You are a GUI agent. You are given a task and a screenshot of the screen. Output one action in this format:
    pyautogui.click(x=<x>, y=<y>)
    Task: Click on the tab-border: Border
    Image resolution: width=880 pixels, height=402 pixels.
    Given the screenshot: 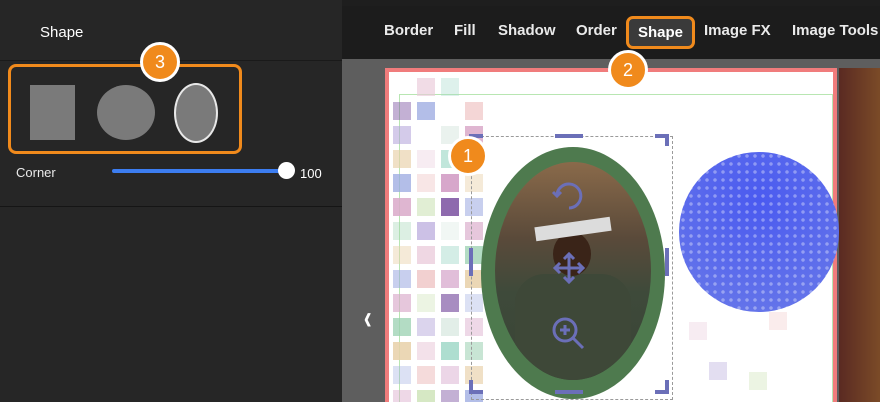 What is the action you would take?
    pyautogui.click(x=408, y=30)
    